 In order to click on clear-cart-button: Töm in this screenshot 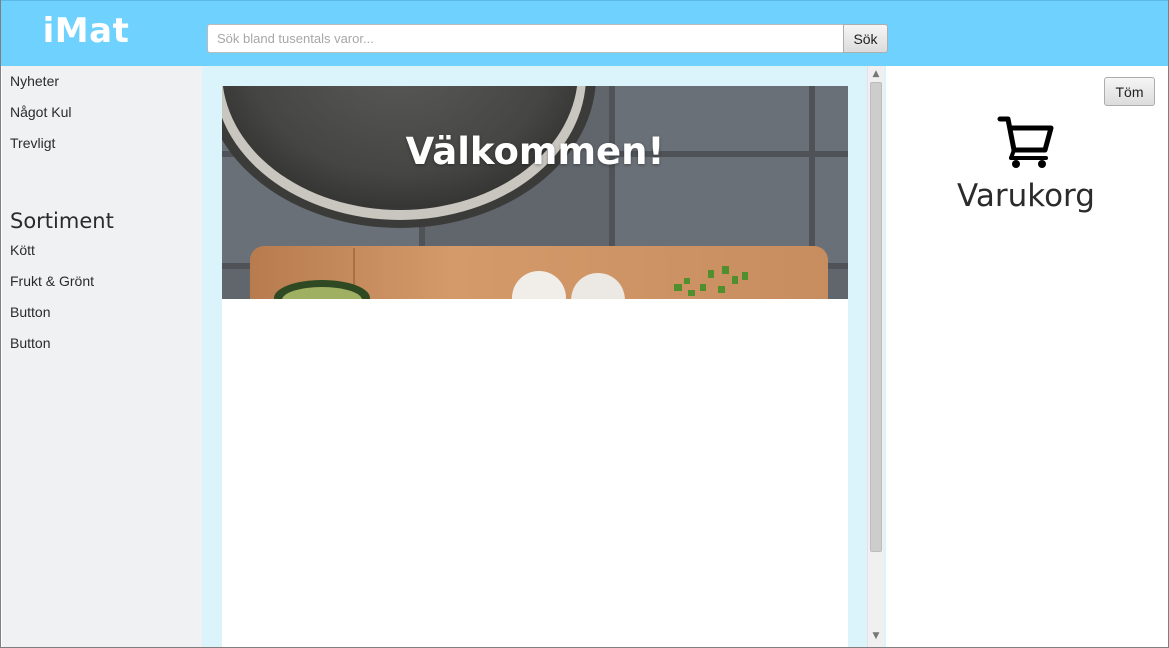, I will do `click(1129, 91)`.